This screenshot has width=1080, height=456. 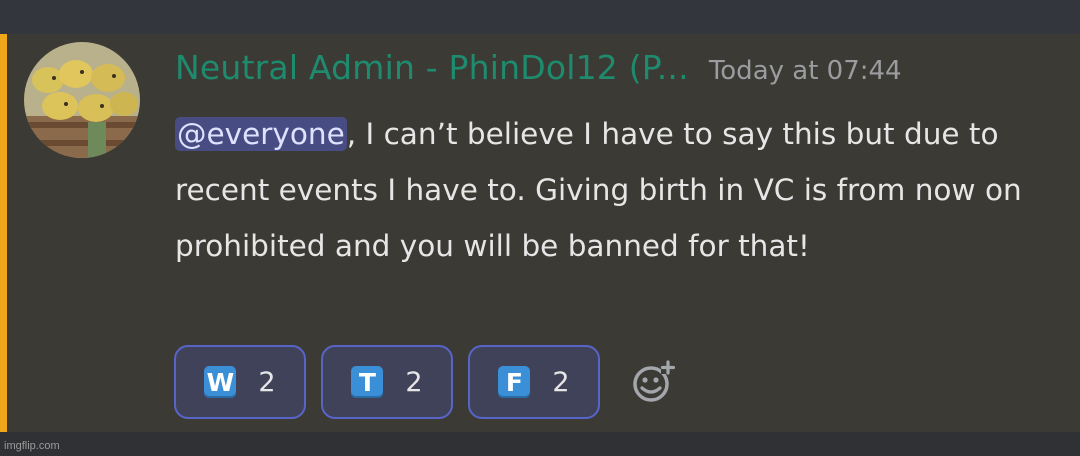 I want to click on avatar-image, so click(x=82, y=100).